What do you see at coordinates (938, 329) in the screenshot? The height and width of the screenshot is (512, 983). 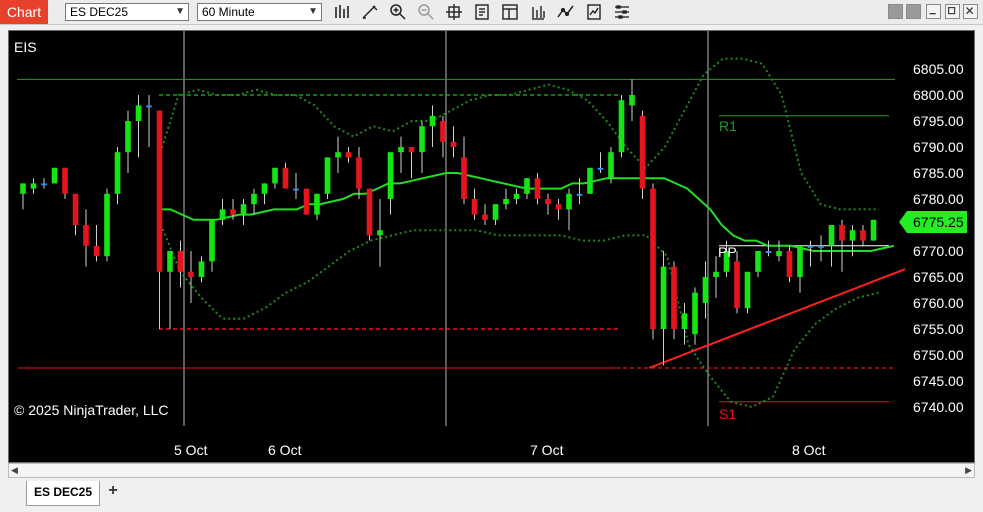 I see `price-tick-label: 6755.00` at bounding box center [938, 329].